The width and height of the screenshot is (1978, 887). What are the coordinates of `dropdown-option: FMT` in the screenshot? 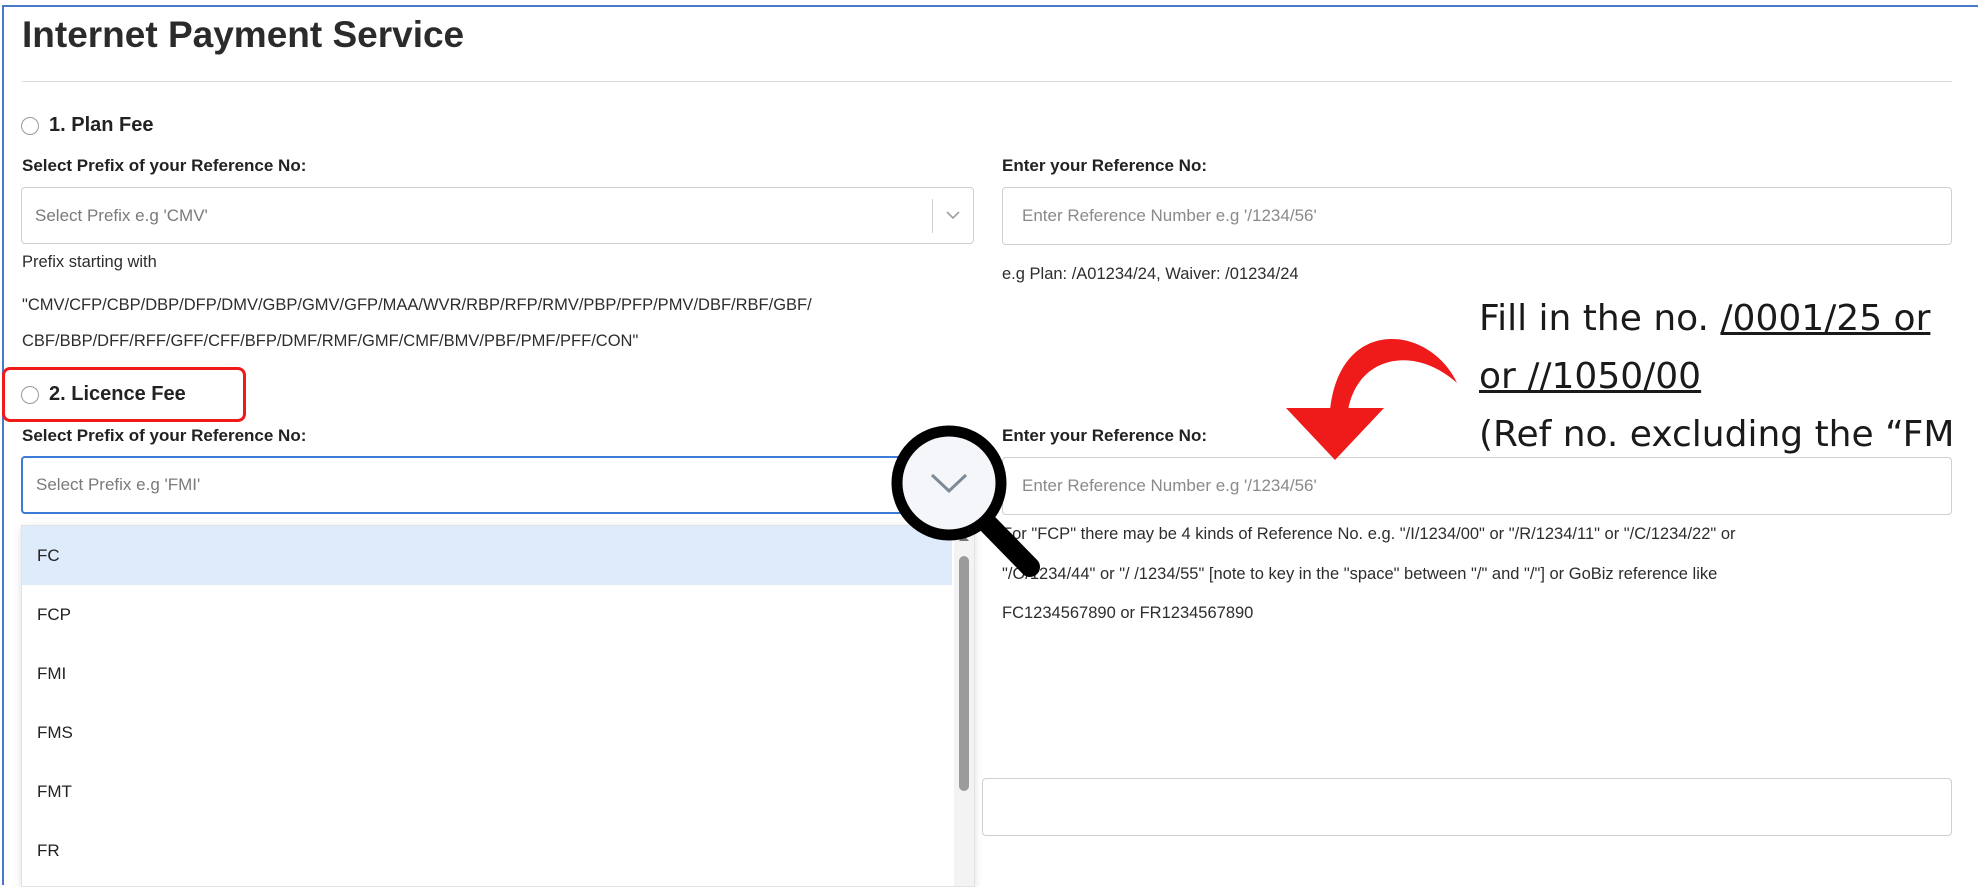 It's located at (487, 791).